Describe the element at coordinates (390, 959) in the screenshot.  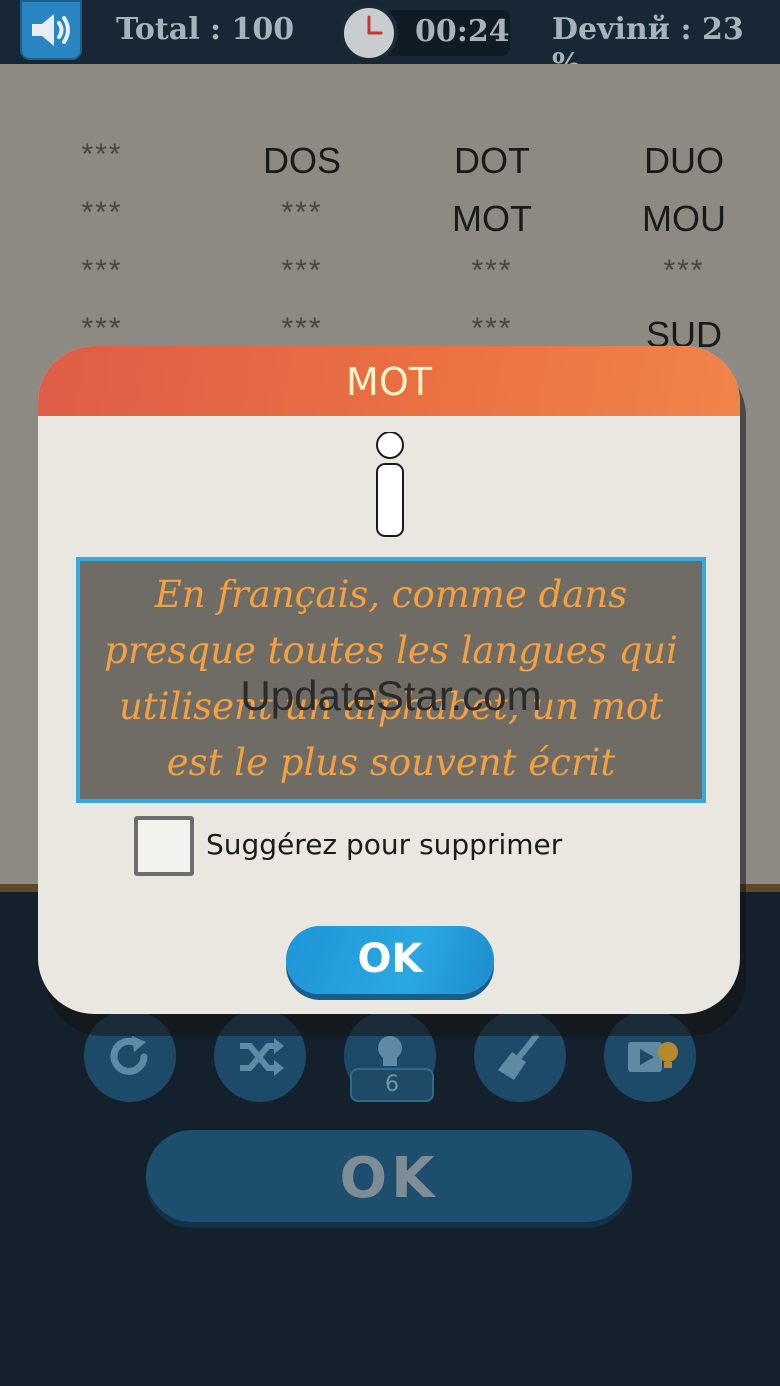
I see `dialog-ok-label: OK` at that location.